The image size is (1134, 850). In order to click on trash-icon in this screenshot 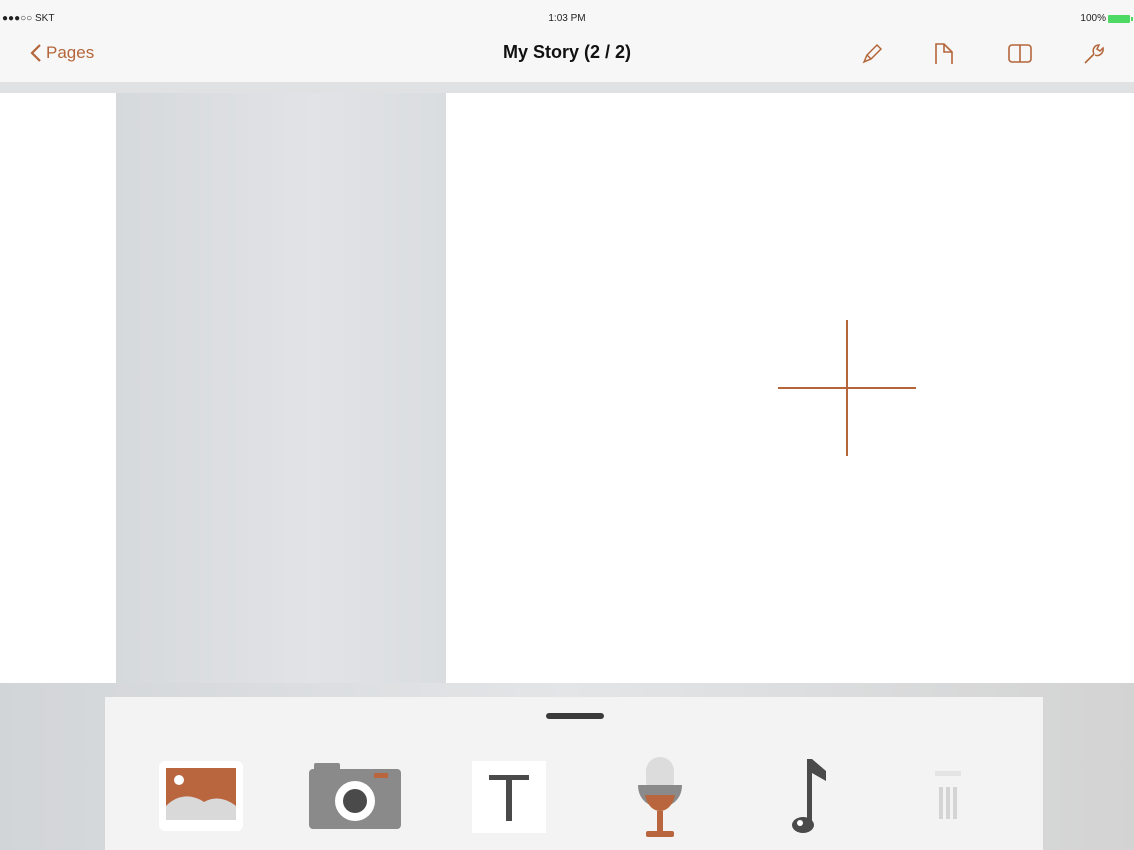, I will do `click(948, 797)`.